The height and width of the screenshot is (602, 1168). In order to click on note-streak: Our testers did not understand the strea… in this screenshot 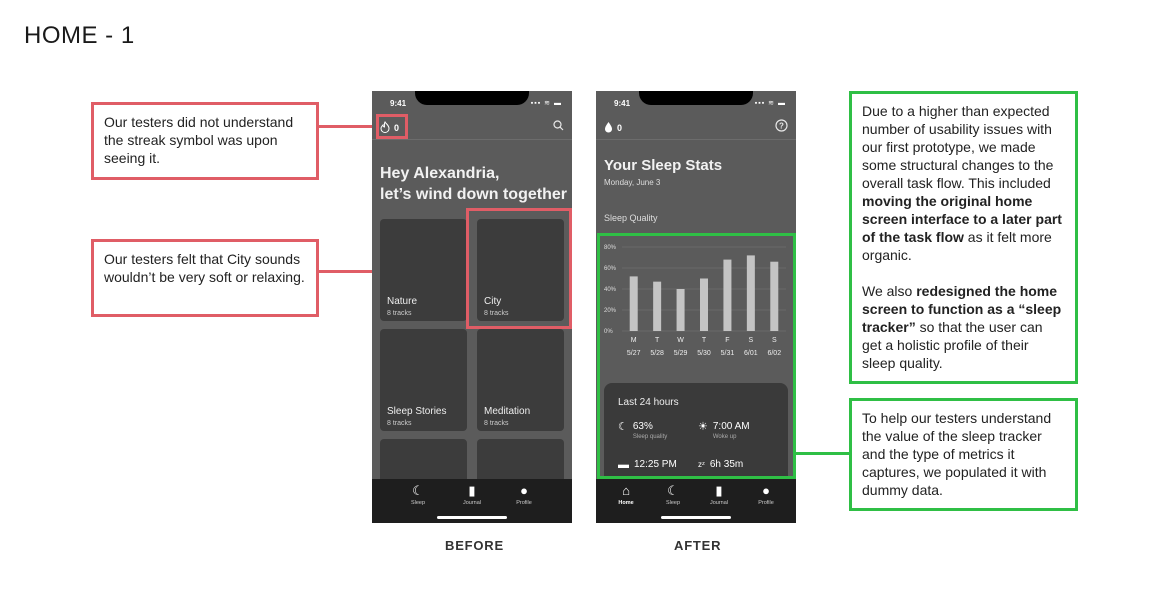, I will do `click(205, 141)`.